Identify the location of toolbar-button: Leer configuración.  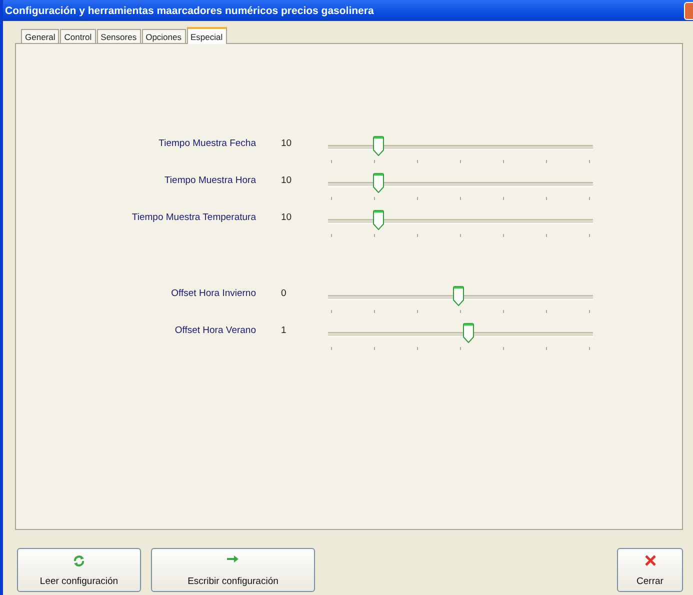
(79, 570).